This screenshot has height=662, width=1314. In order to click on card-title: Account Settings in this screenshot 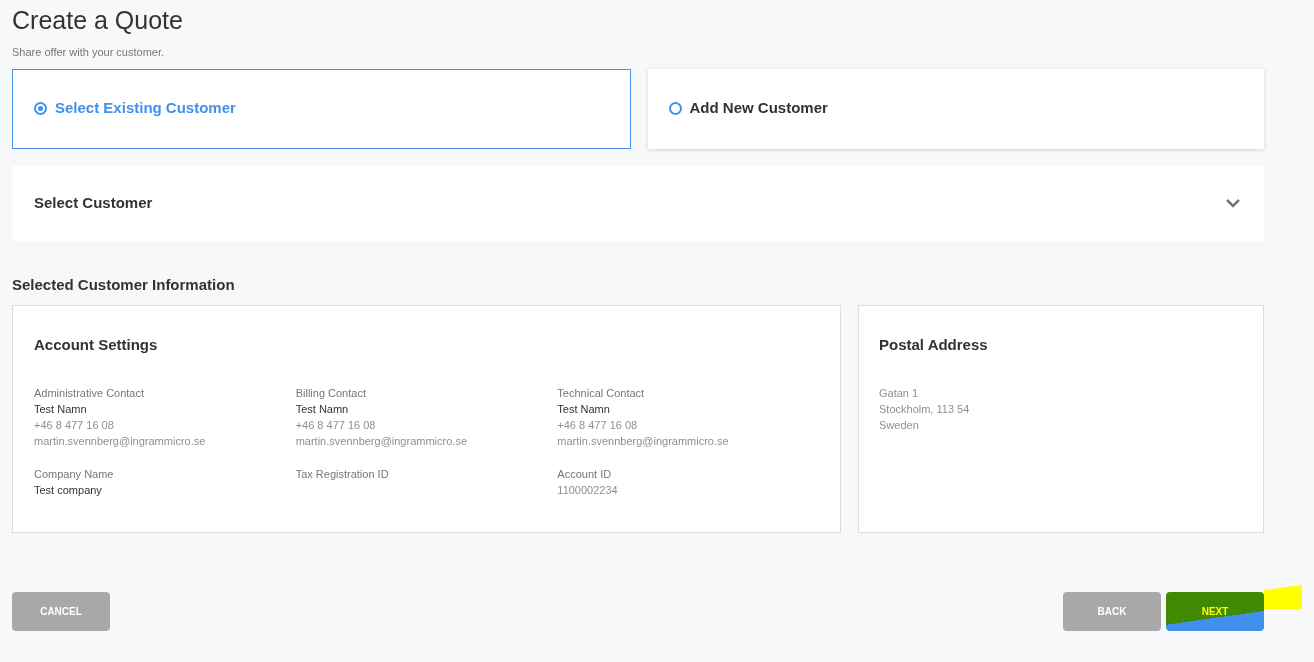, I will do `click(96, 345)`.